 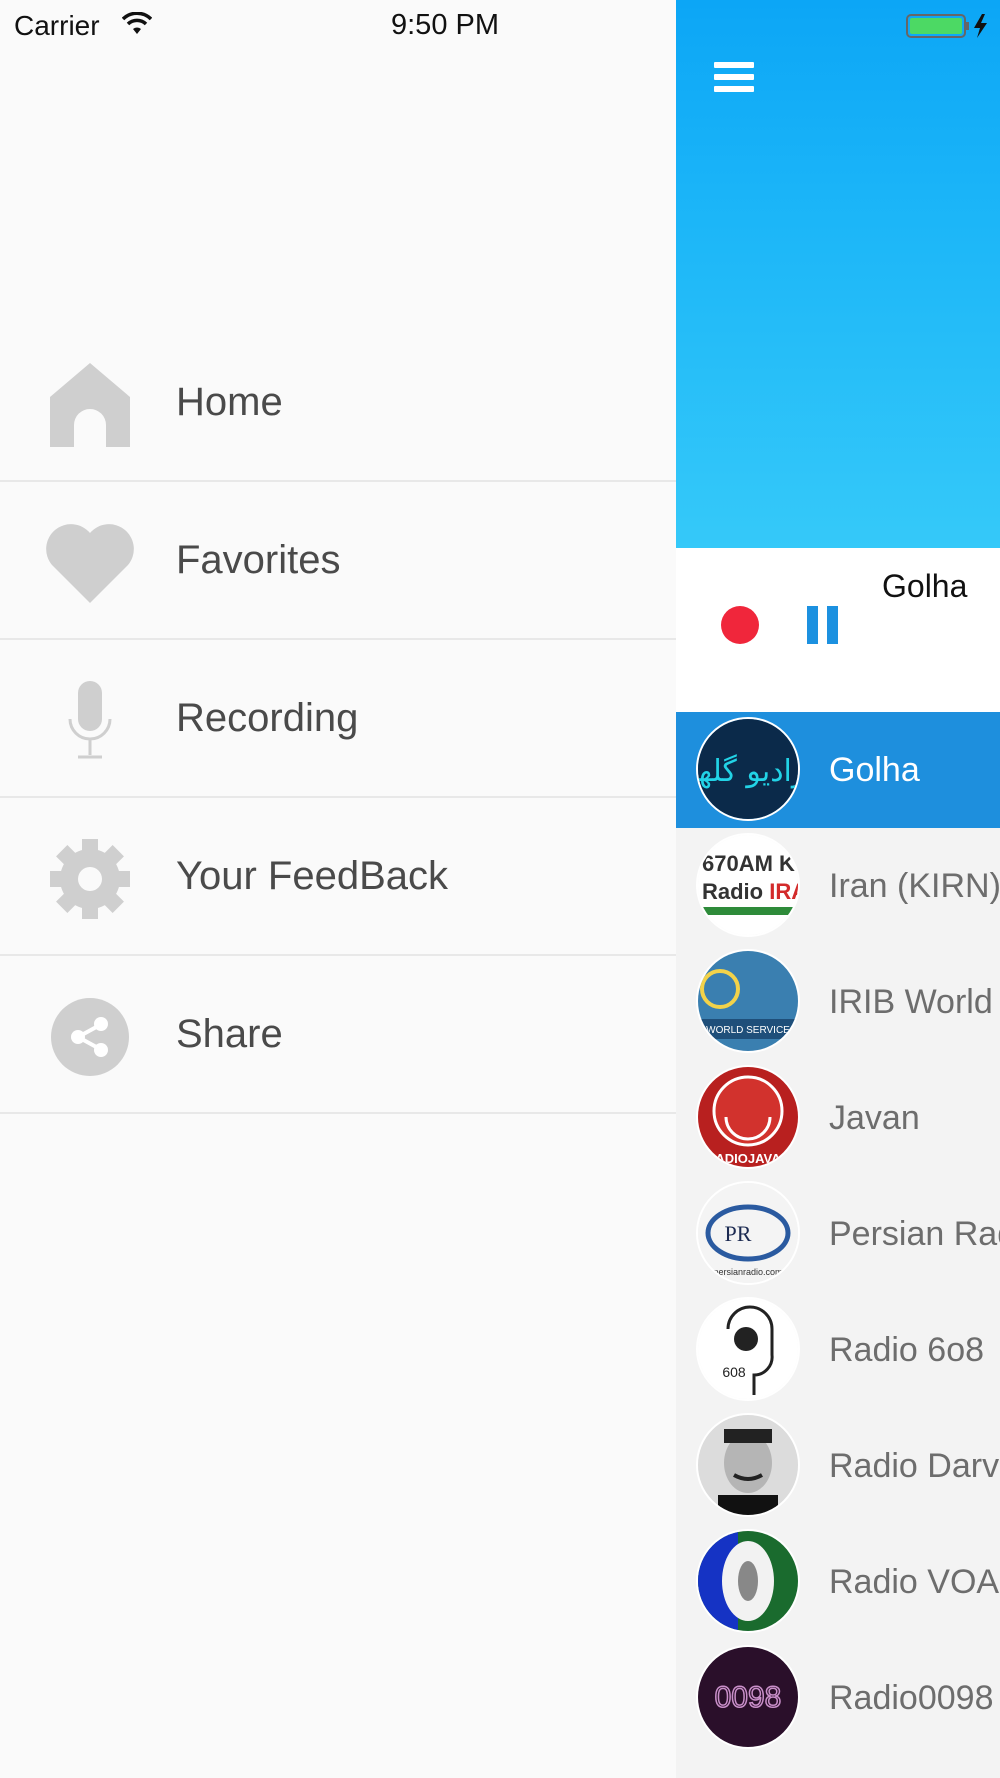 What do you see at coordinates (312, 876) in the screenshot?
I see `menu-label-feedback: Your FeedBack` at bounding box center [312, 876].